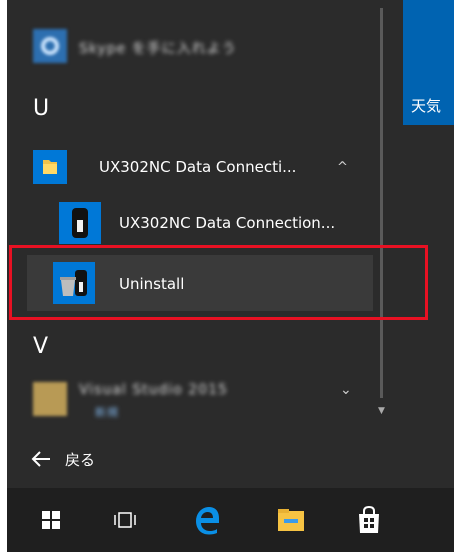  What do you see at coordinates (381, 203) in the screenshot?
I see `scrollbar-thumb` at bounding box center [381, 203].